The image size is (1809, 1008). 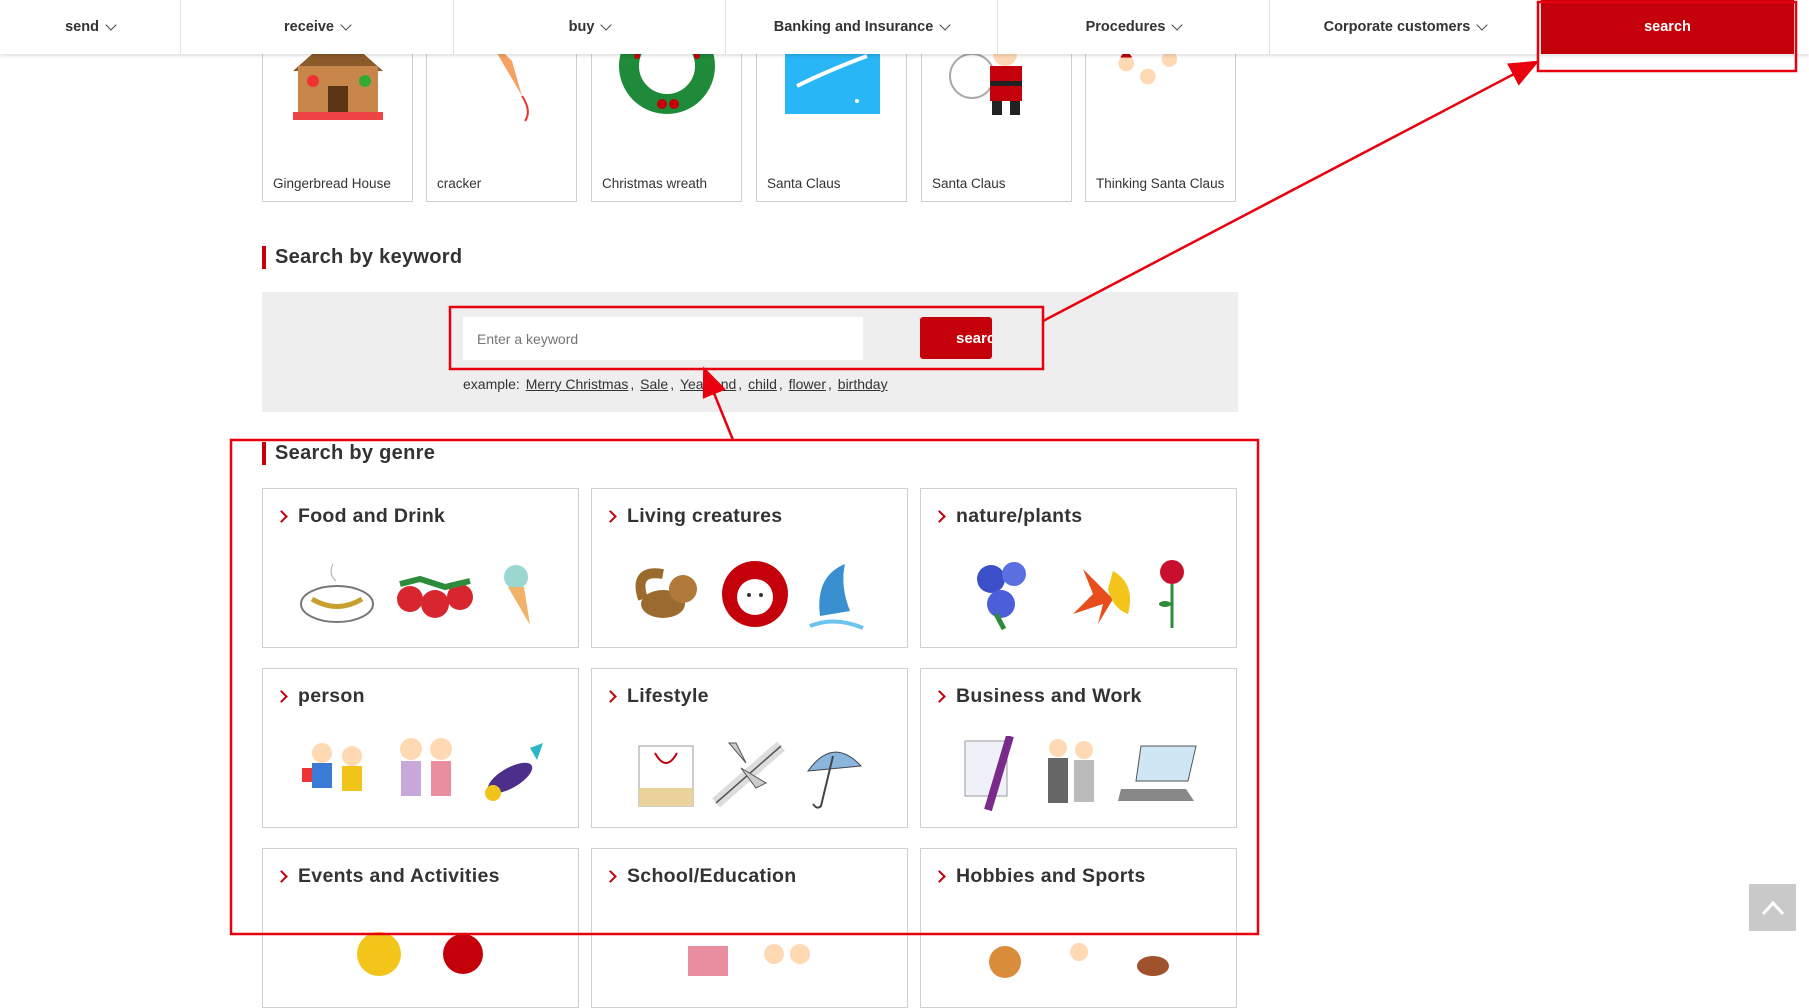 What do you see at coordinates (836, 596) in the screenshot?
I see `dolphin-icon` at bounding box center [836, 596].